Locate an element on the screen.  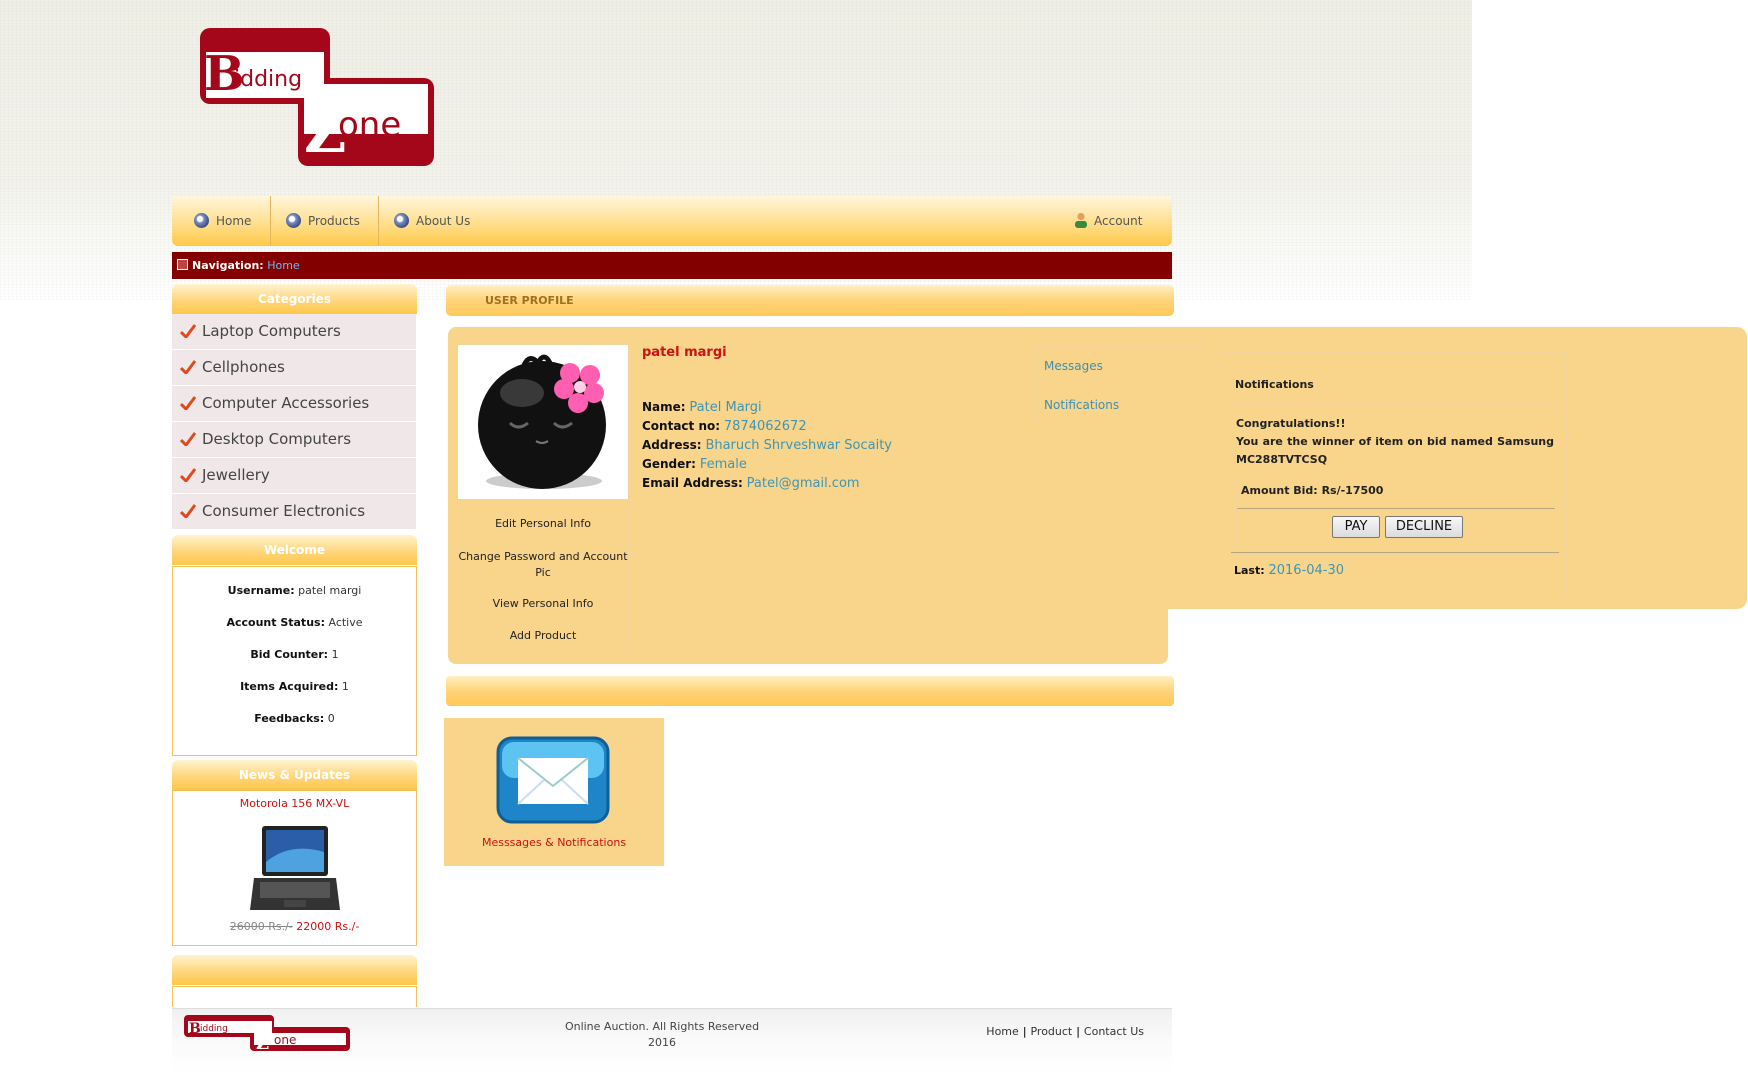
last-updated: Last: 2016-04-30 is located at coordinates (1289, 570).